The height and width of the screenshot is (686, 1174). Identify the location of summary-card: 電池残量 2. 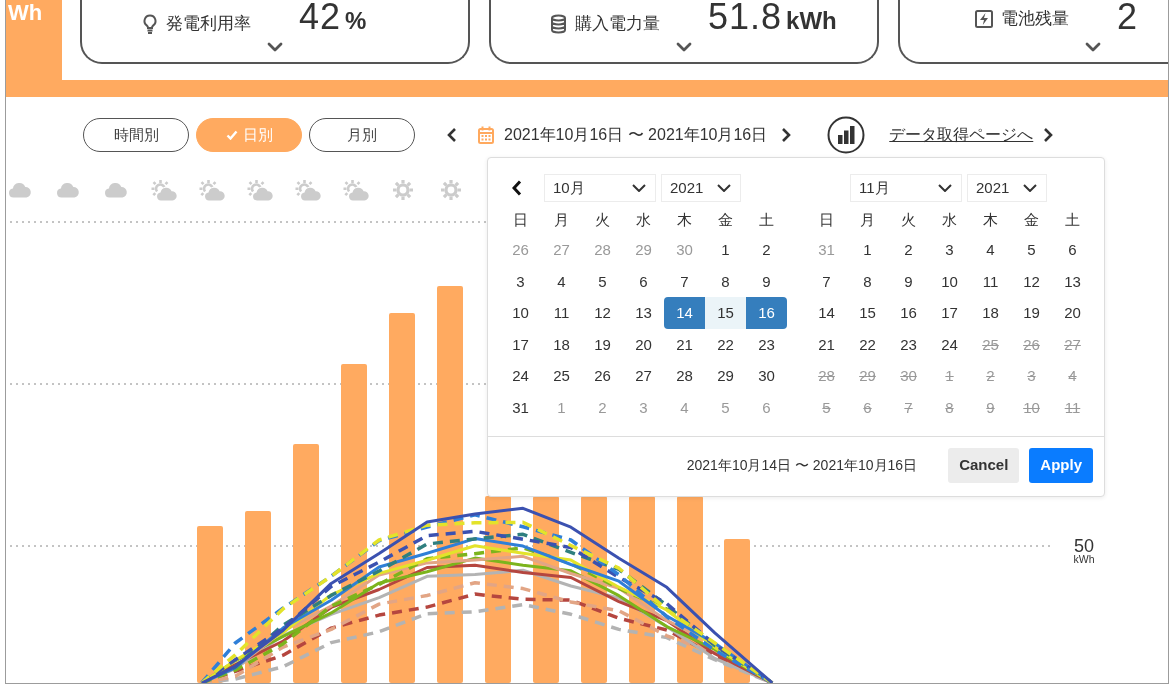
(1033, 32).